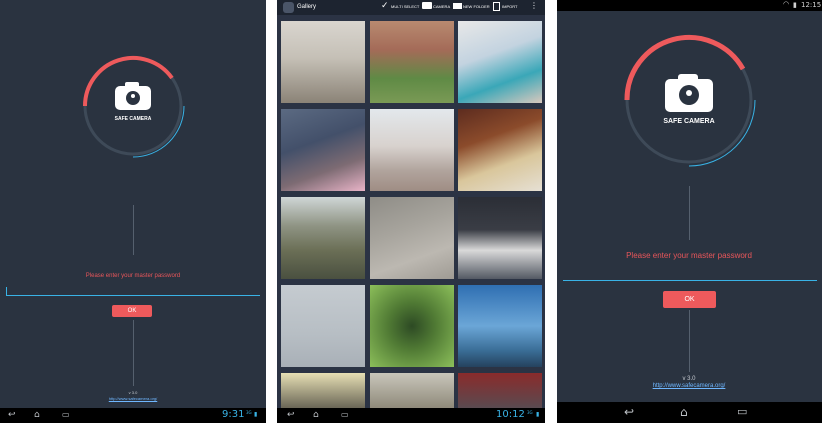  What do you see at coordinates (405, 6) in the screenshot?
I see `multi-select-button: MULTI SELECT` at bounding box center [405, 6].